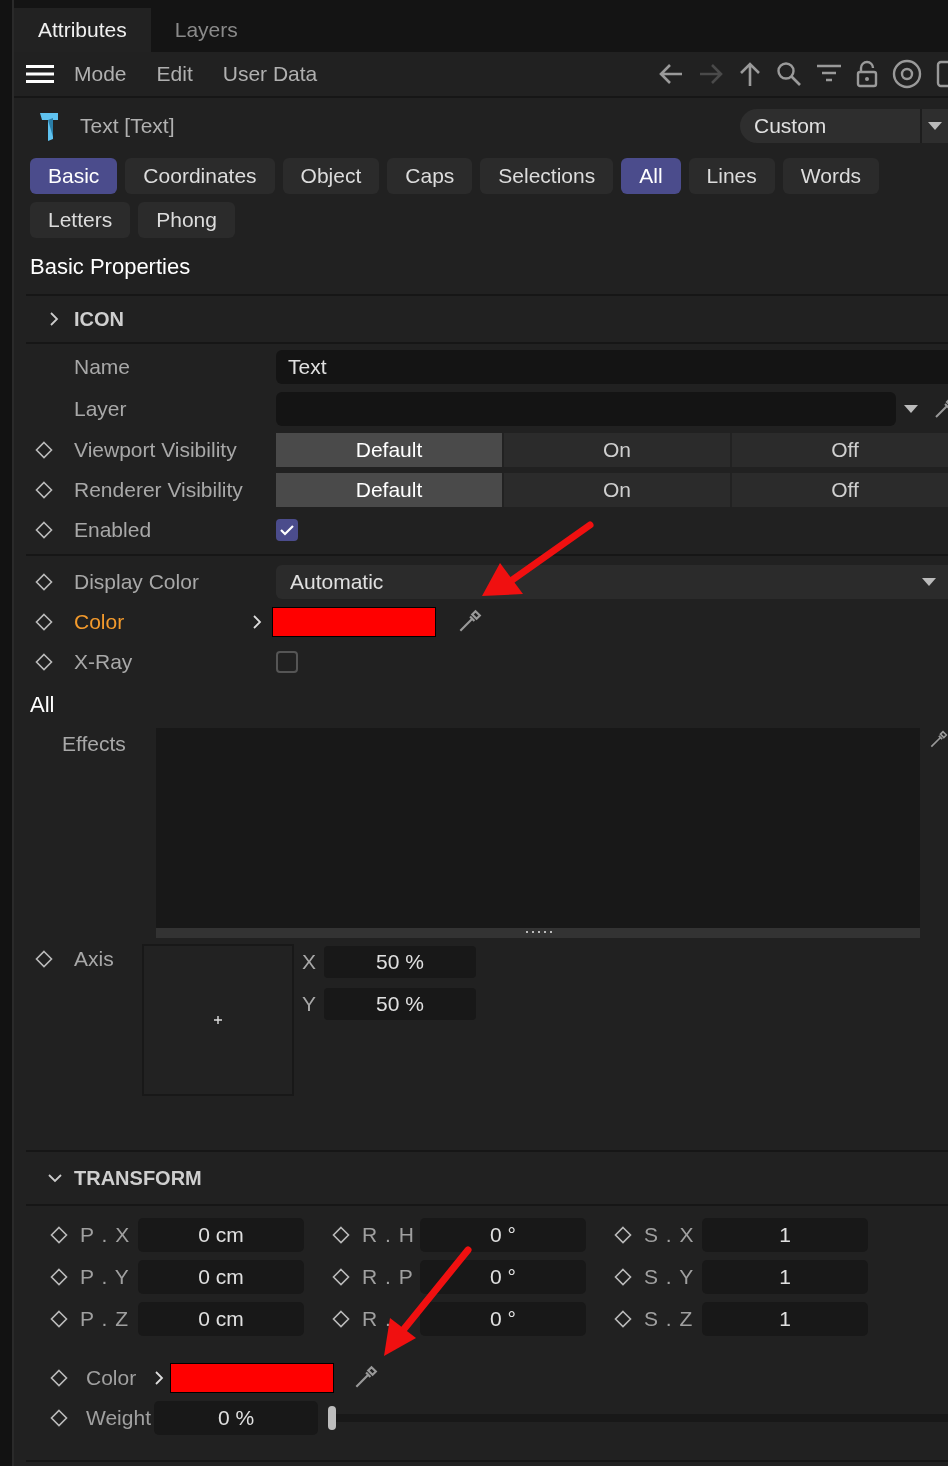 This screenshot has height=1466, width=948. What do you see at coordinates (750, 74) in the screenshot?
I see `up-arrow-icon` at bounding box center [750, 74].